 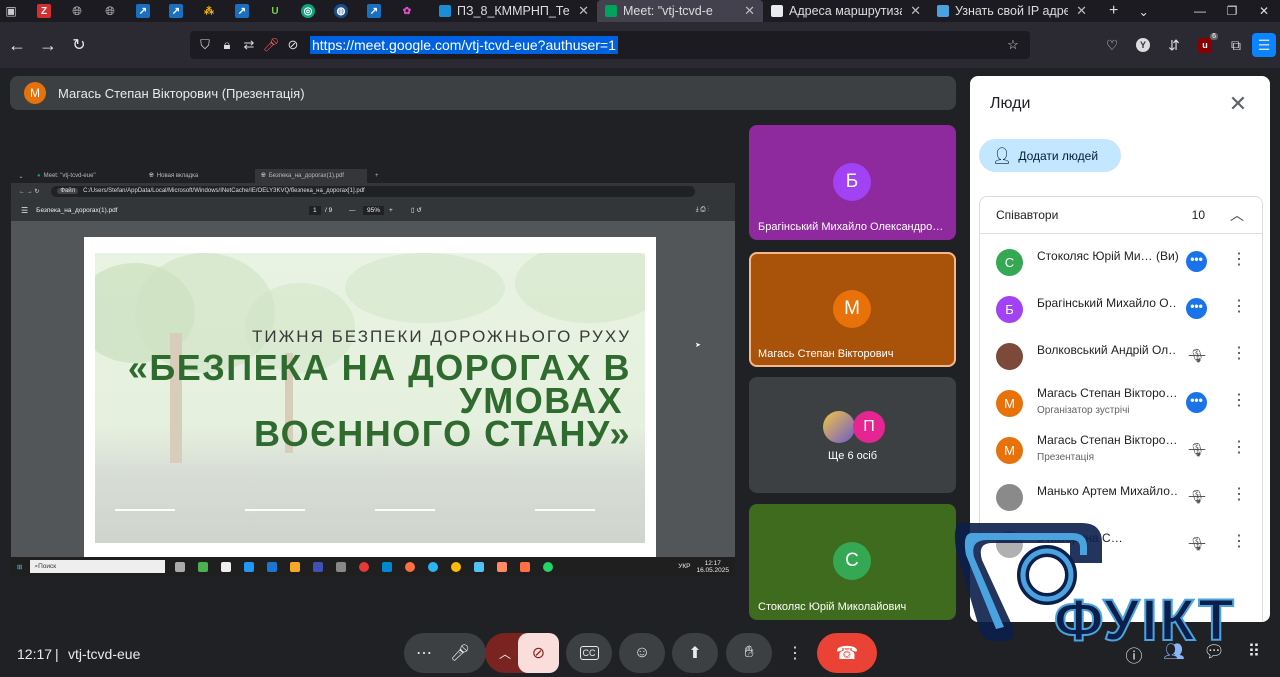 What do you see at coordinates (847, 653) in the screenshot?
I see `leave-call-button: ☎` at bounding box center [847, 653].